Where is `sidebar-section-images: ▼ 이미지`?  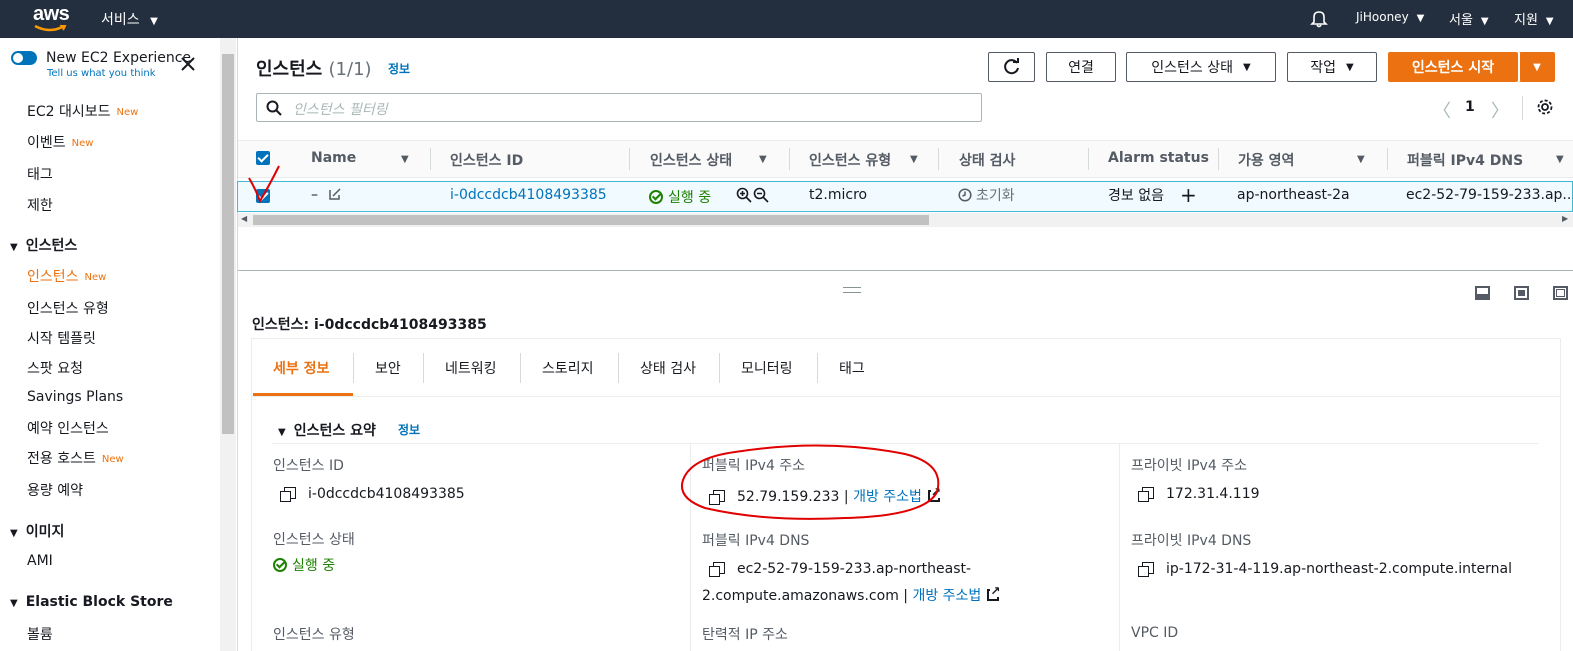 sidebar-section-images: ▼ 이미지 is located at coordinates (37, 531).